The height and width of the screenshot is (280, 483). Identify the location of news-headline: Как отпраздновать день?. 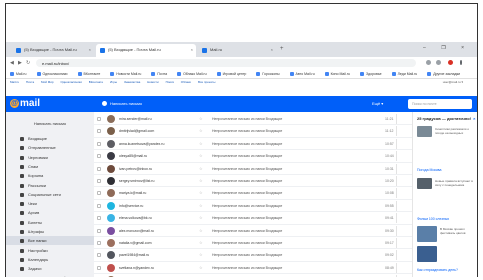
(437, 270).